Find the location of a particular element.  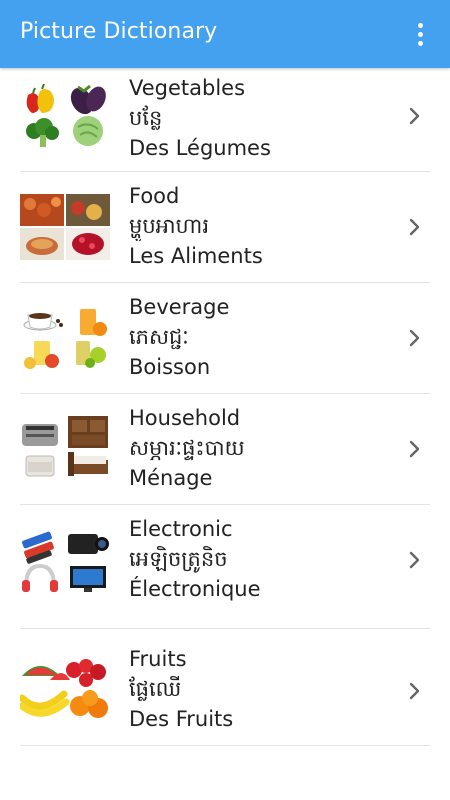

category-texts: Household សម្ភារៈផ្ទះបាយ Ménage is located at coordinates (264, 448).